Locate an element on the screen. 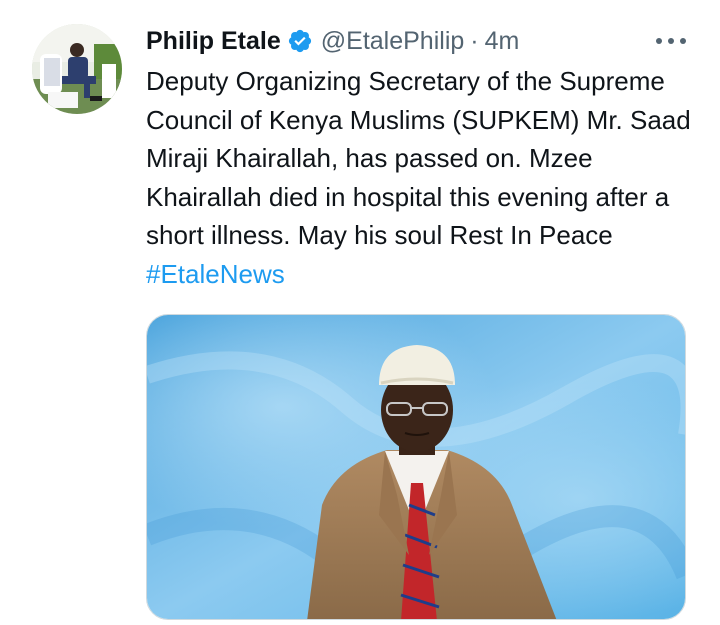  hashtag-link: #EtaleNews is located at coordinates (215, 274).